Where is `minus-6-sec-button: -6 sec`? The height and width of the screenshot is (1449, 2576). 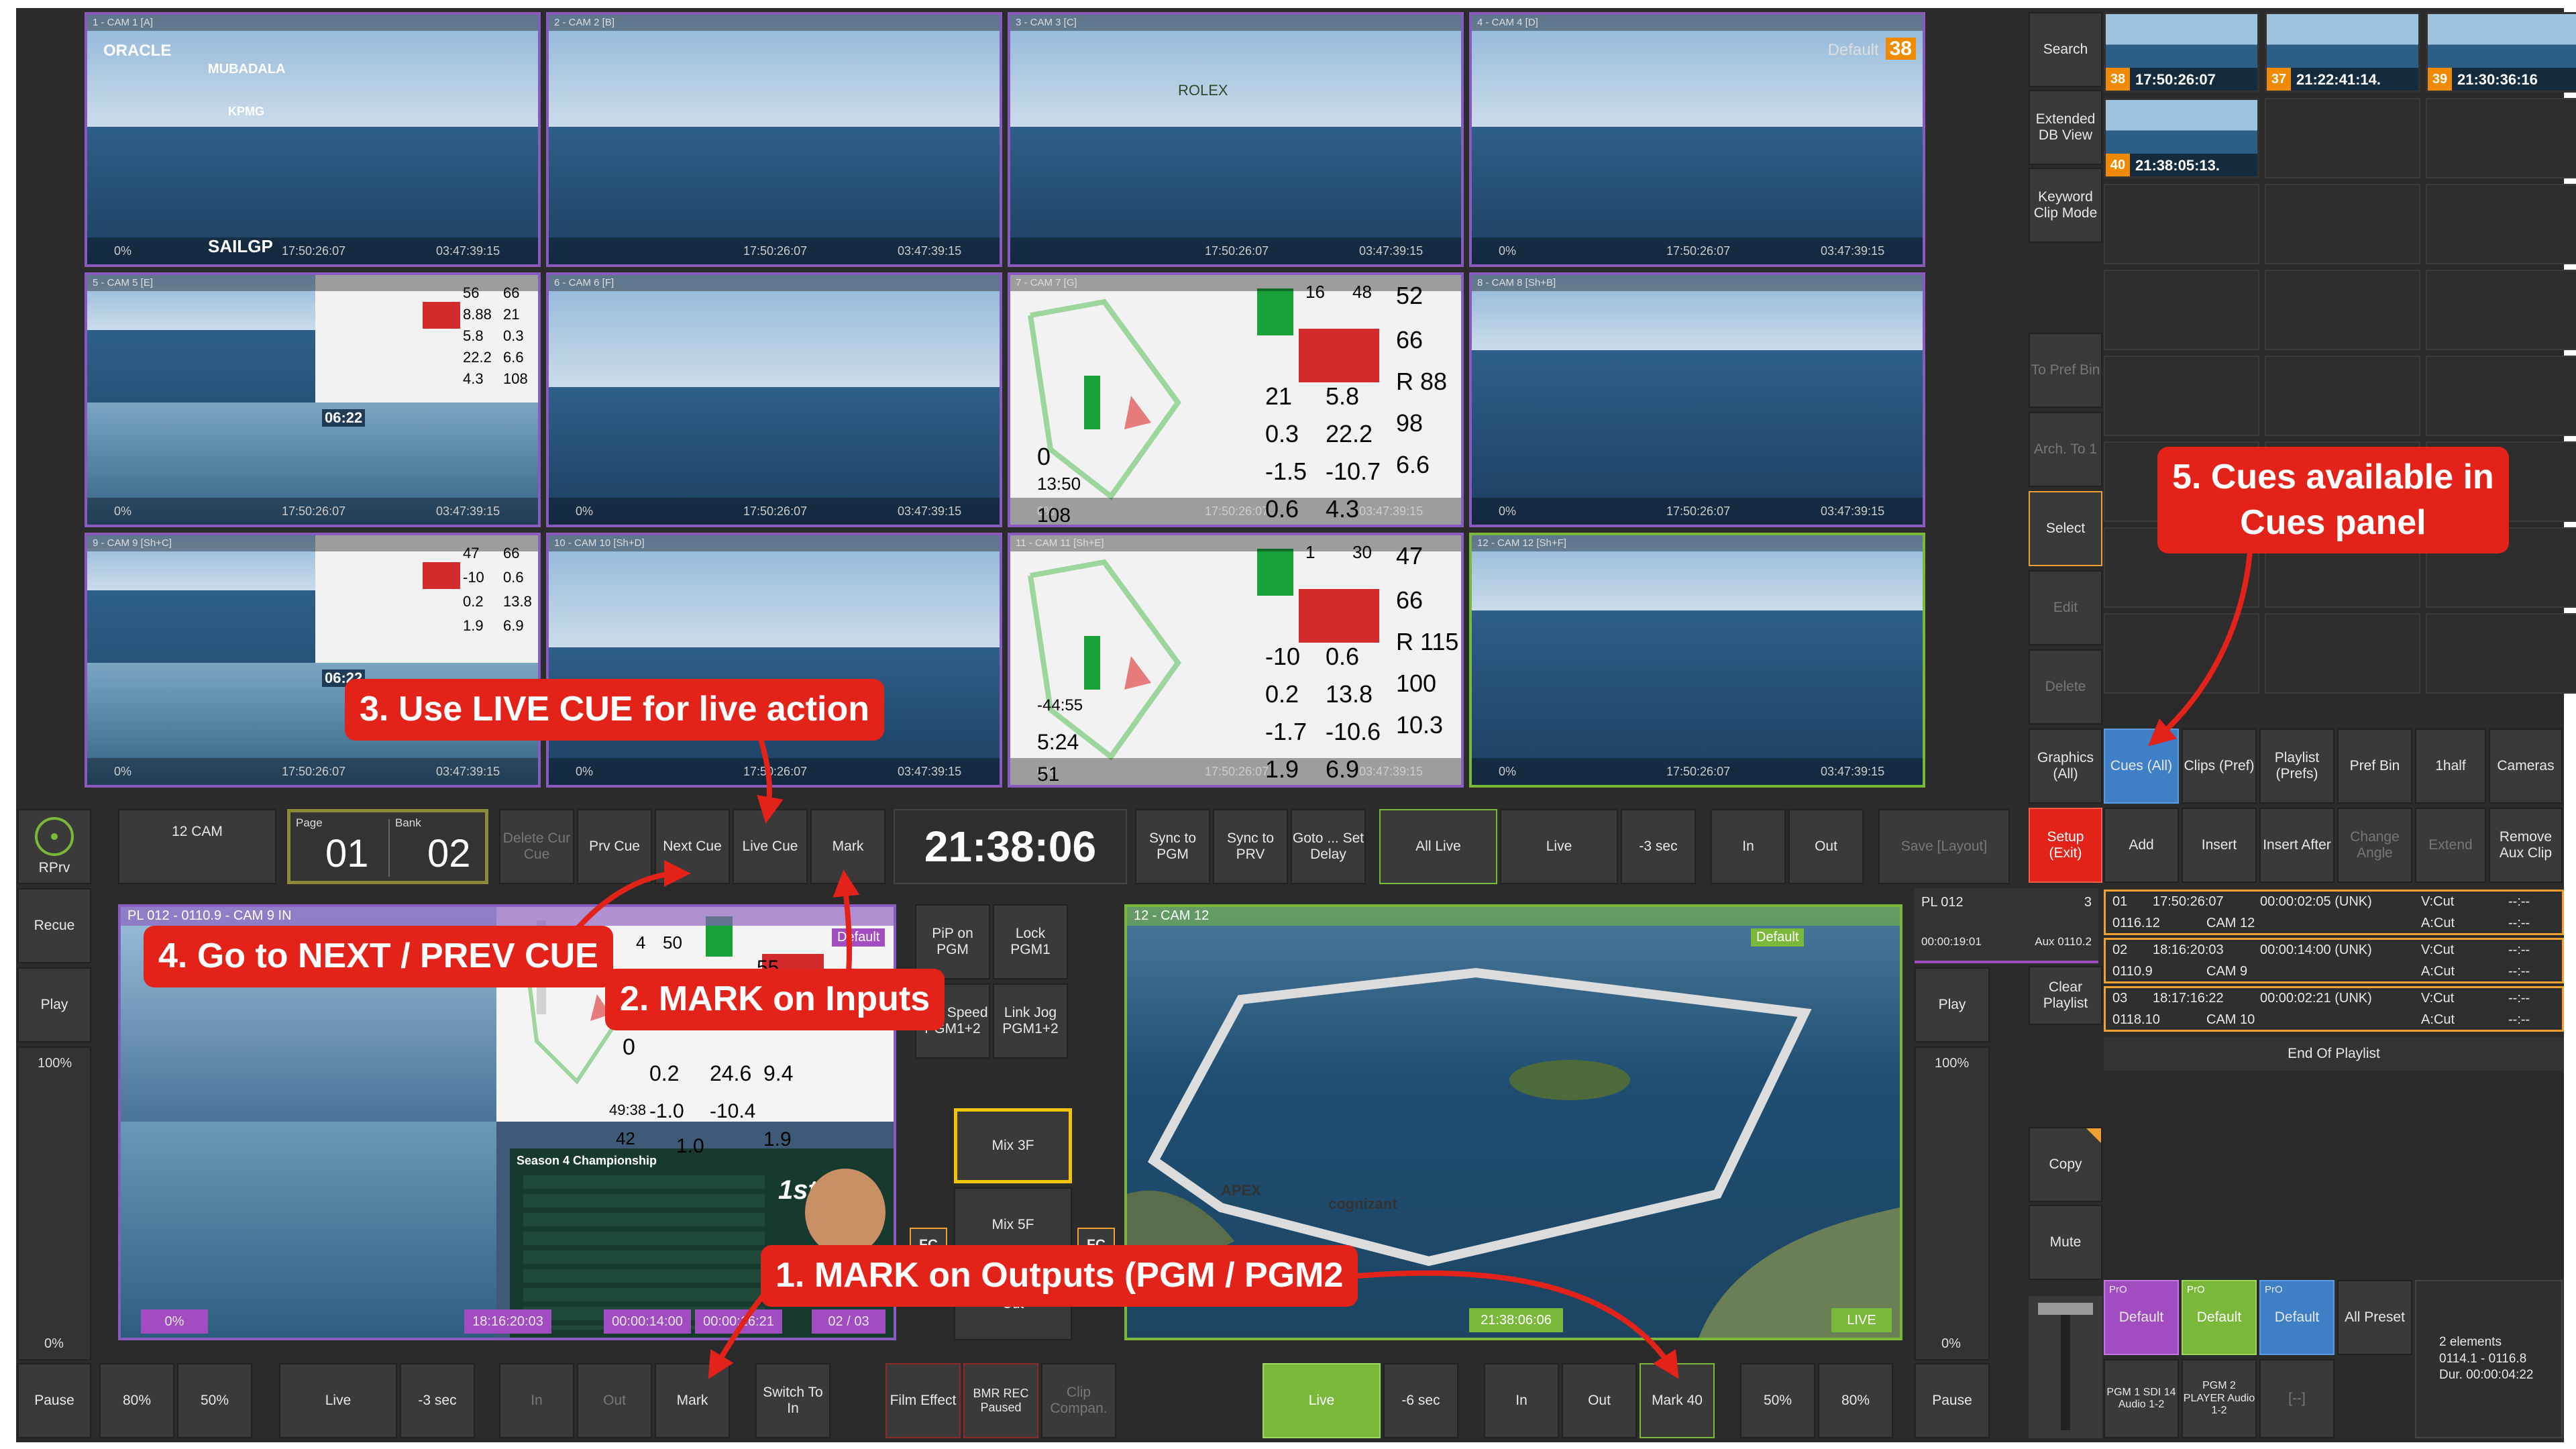 minus-6-sec-button: -6 sec is located at coordinates (1420, 1400).